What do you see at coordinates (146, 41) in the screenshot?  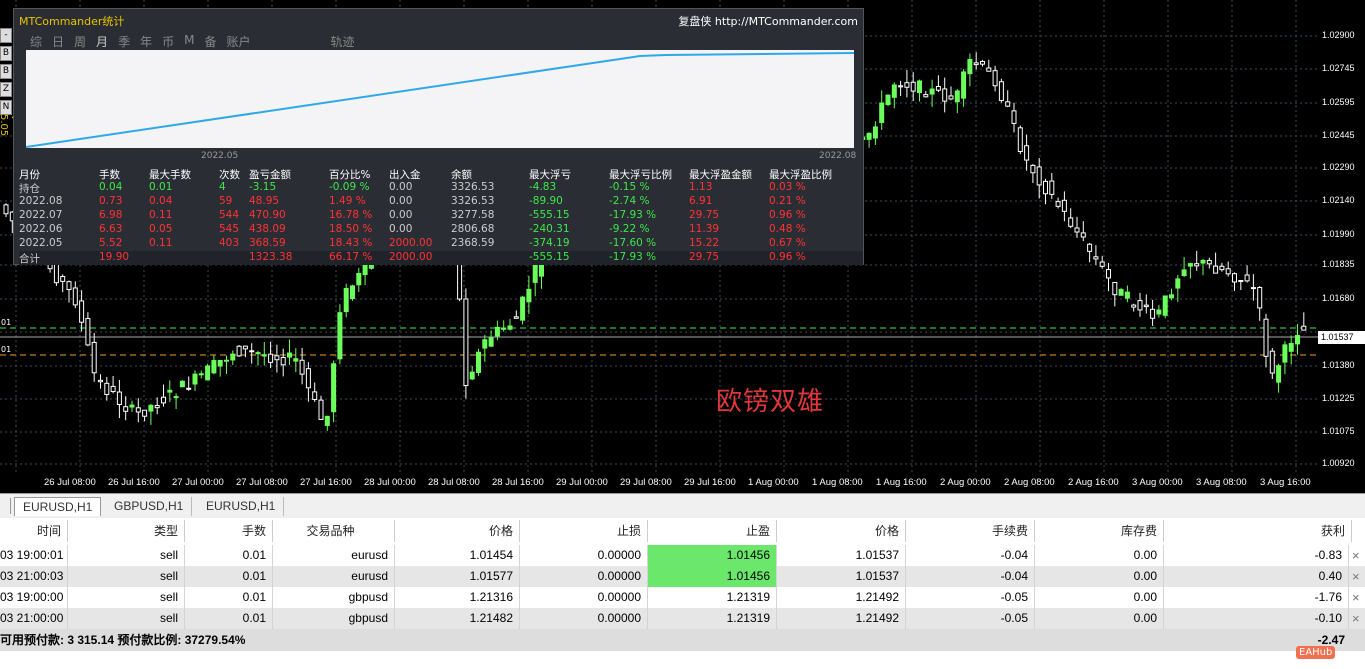 I see `stats-tab: 年` at bounding box center [146, 41].